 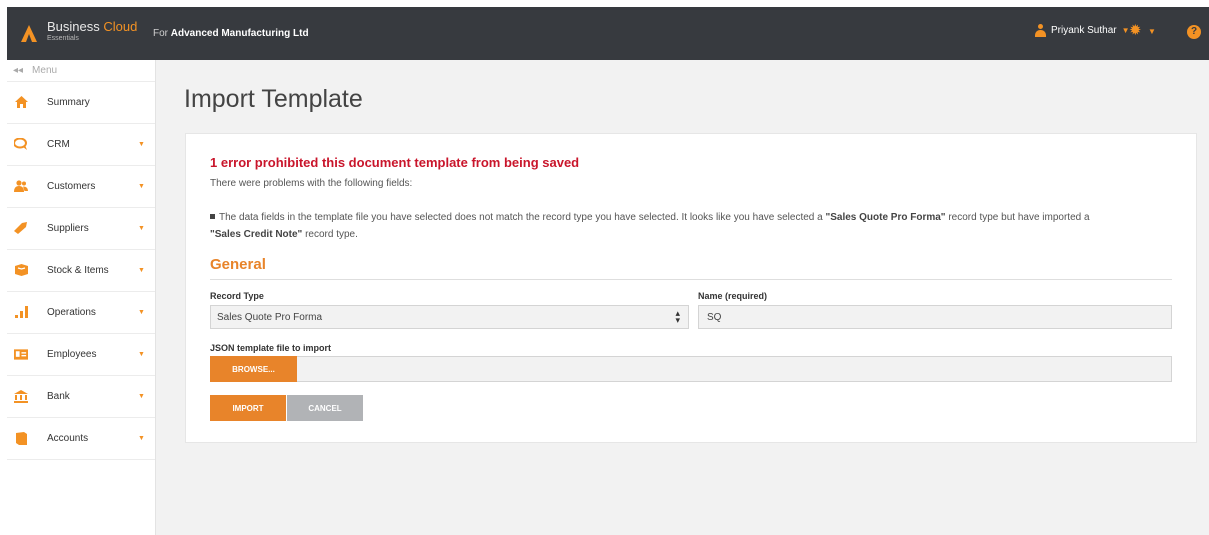 What do you see at coordinates (1135, 30) in the screenshot?
I see `gear-icon: ✹` at bounding box center [1135, 30].